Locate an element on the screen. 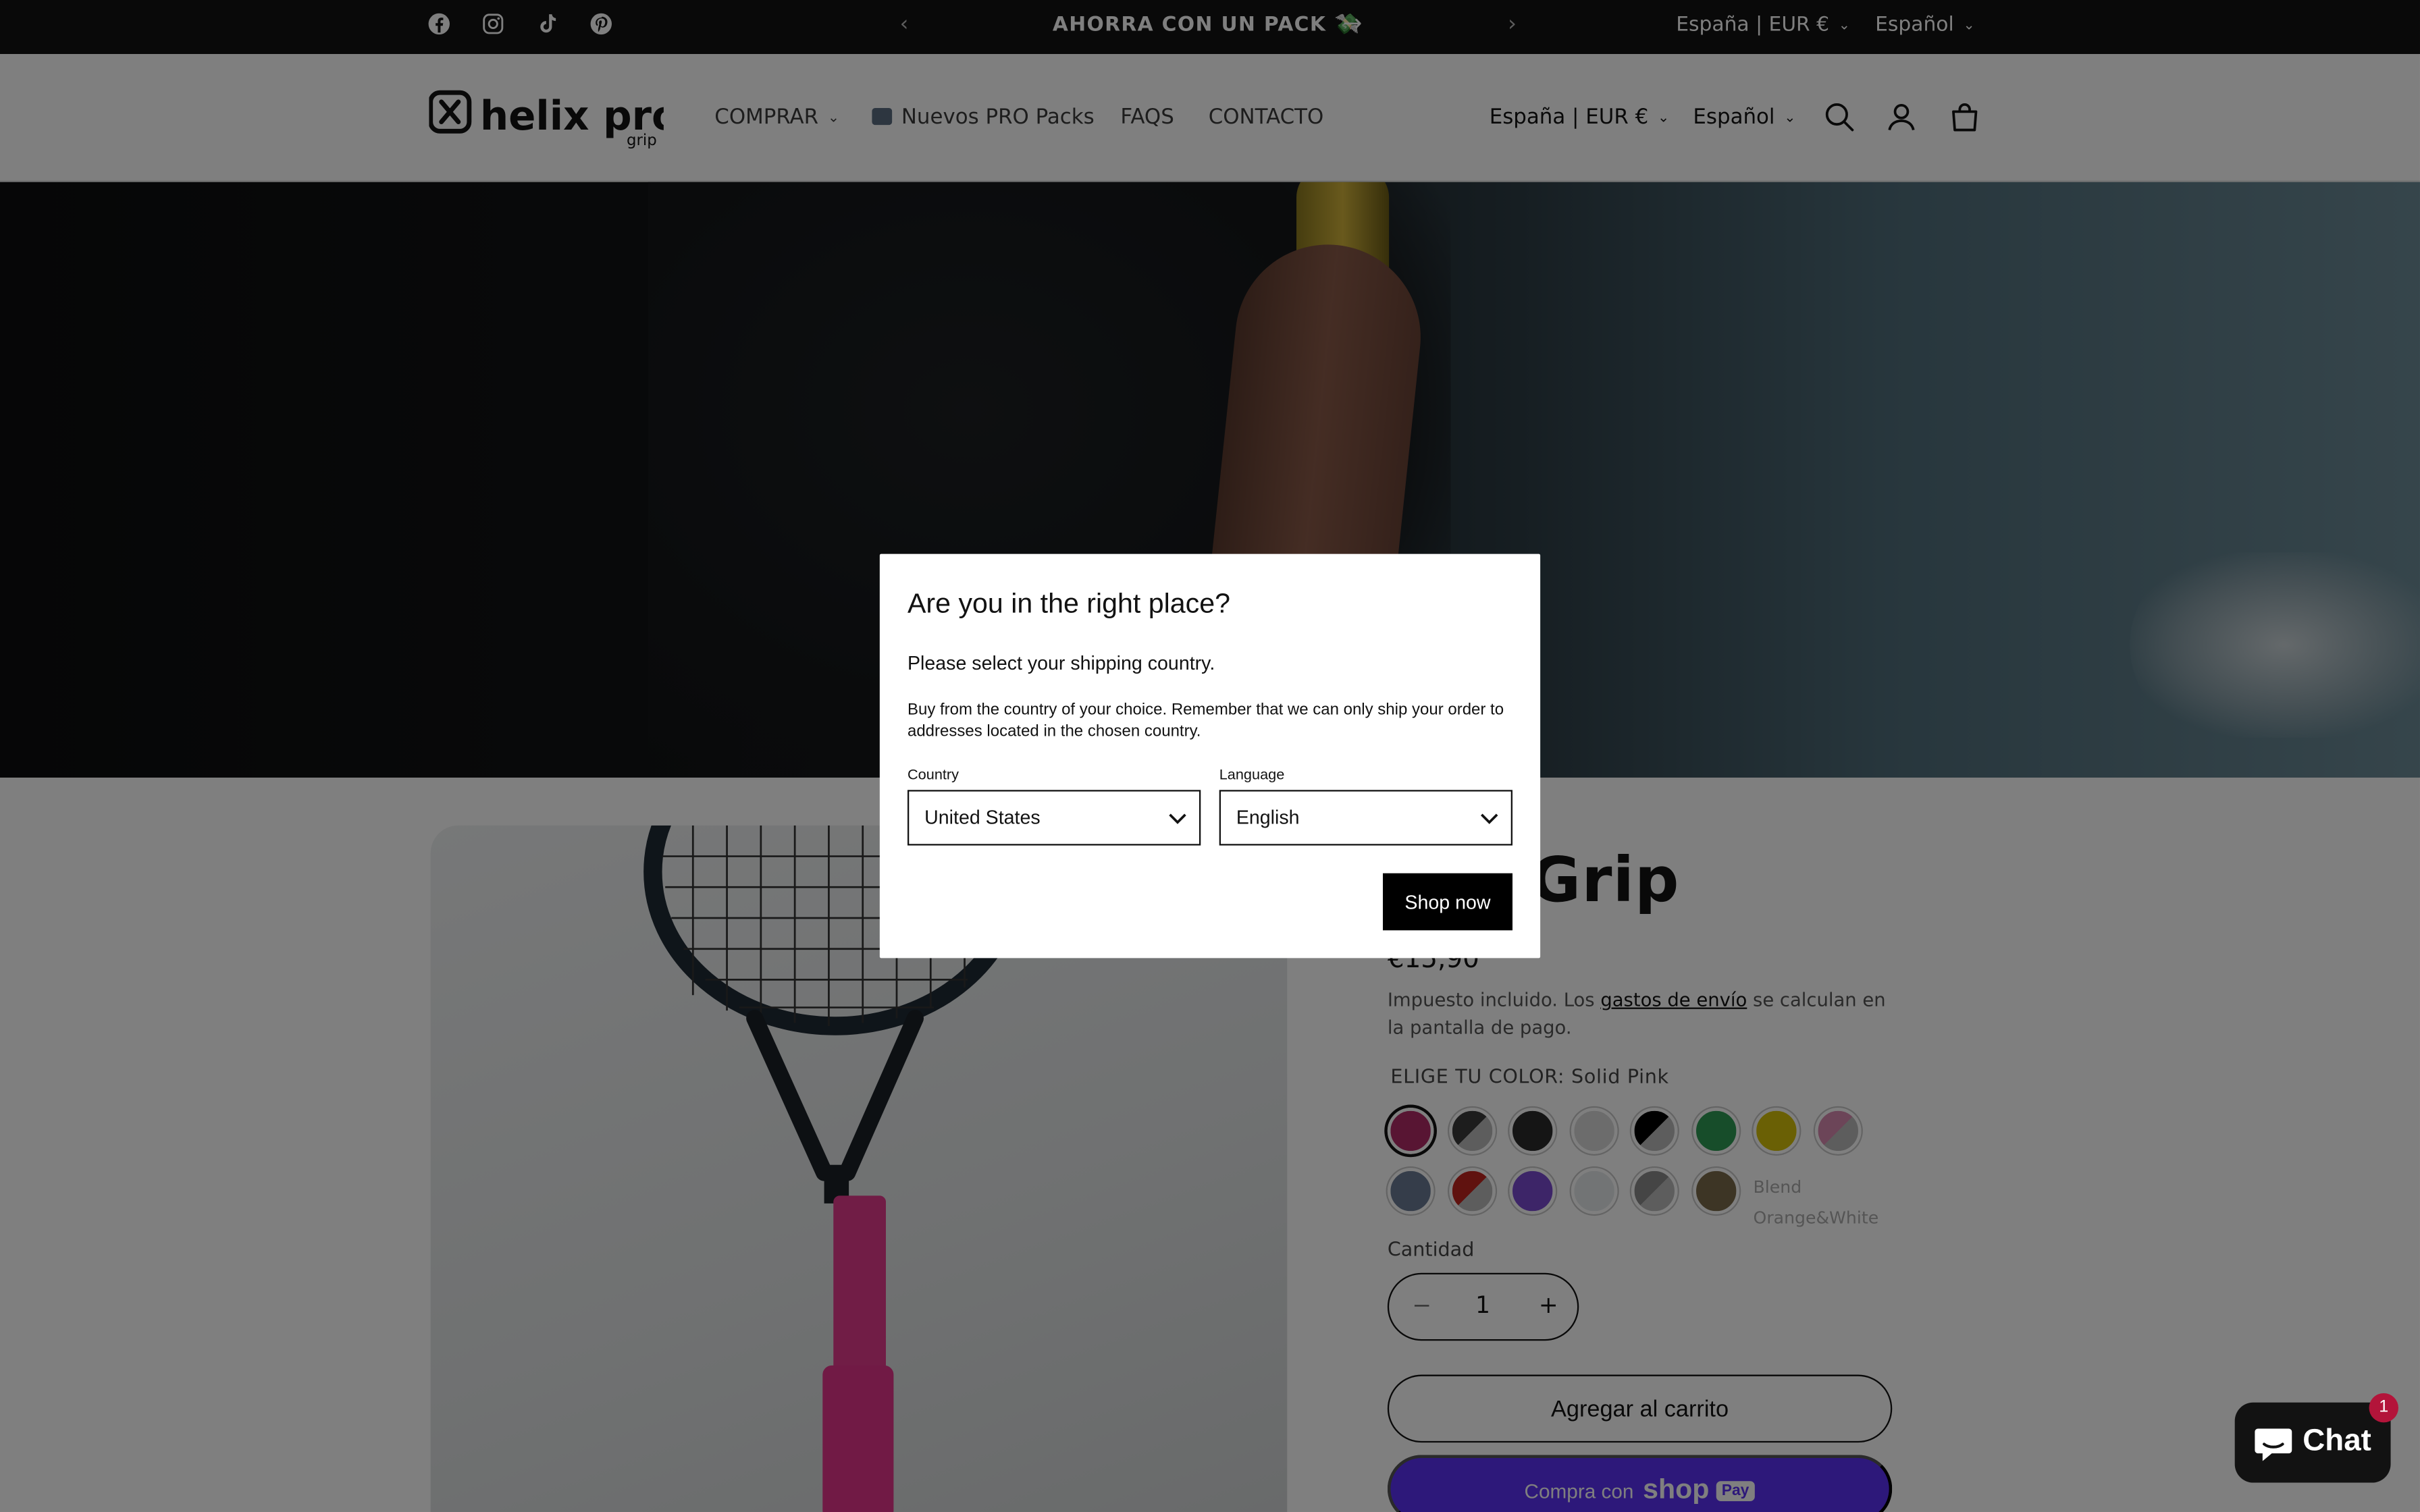 The width and height of the screenshot is (2420, 1512). chat-widget-button: Chat 1 is located at coordinates (2316, 1438).